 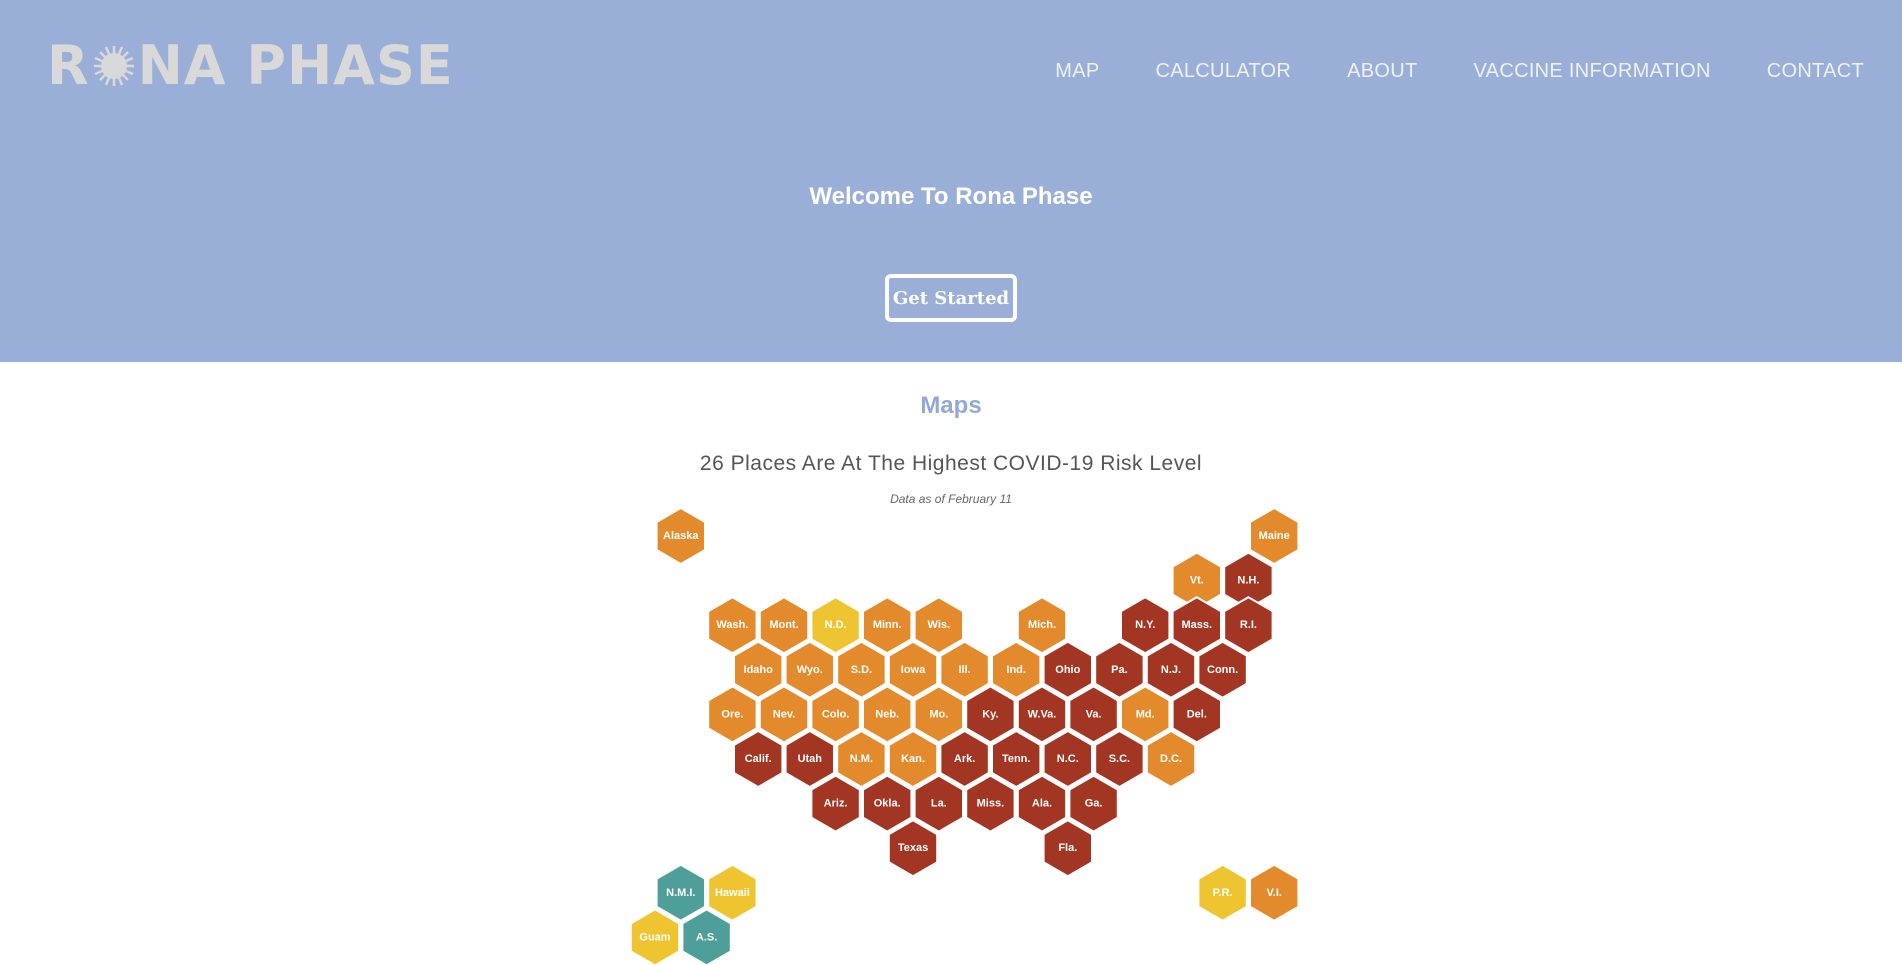 I want to click on hex-tile-label: N.C., so click(x=1068, y=759).